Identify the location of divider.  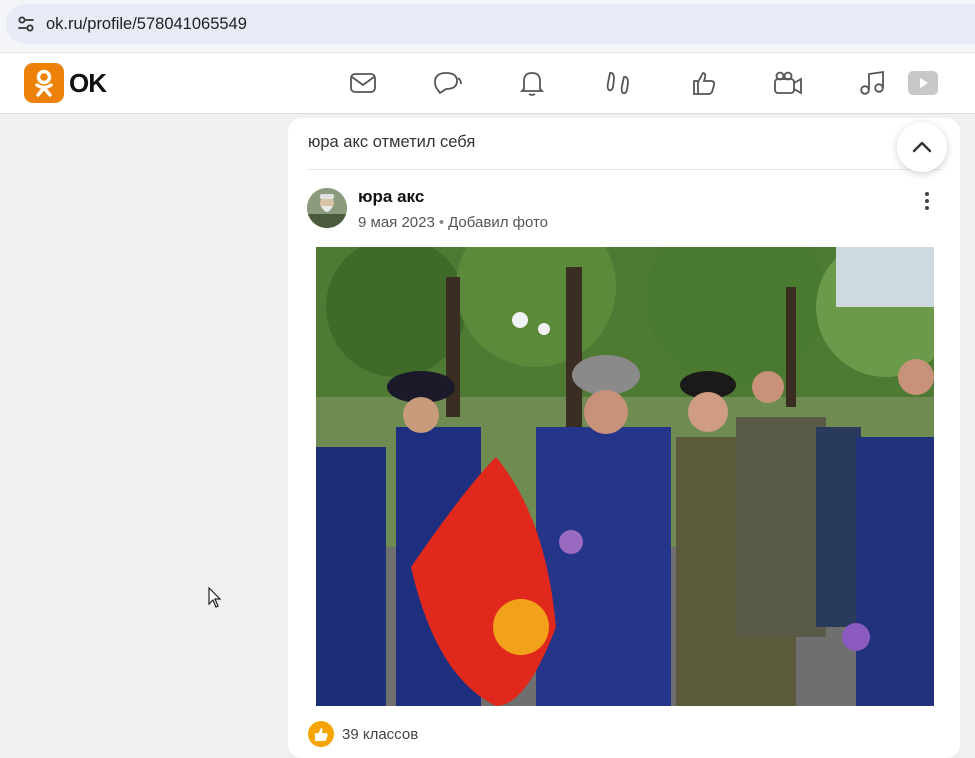
(624, 169).